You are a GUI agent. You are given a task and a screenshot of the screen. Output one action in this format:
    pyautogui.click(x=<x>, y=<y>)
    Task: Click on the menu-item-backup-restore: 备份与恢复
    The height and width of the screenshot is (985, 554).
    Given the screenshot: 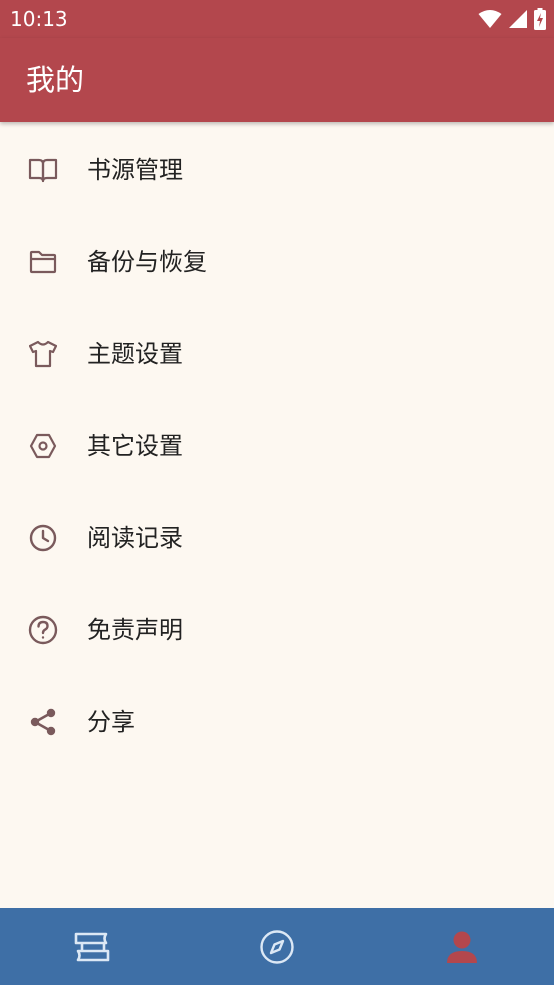 What is the action you would take?
    pyautogui.click(x=277, y=262)
    